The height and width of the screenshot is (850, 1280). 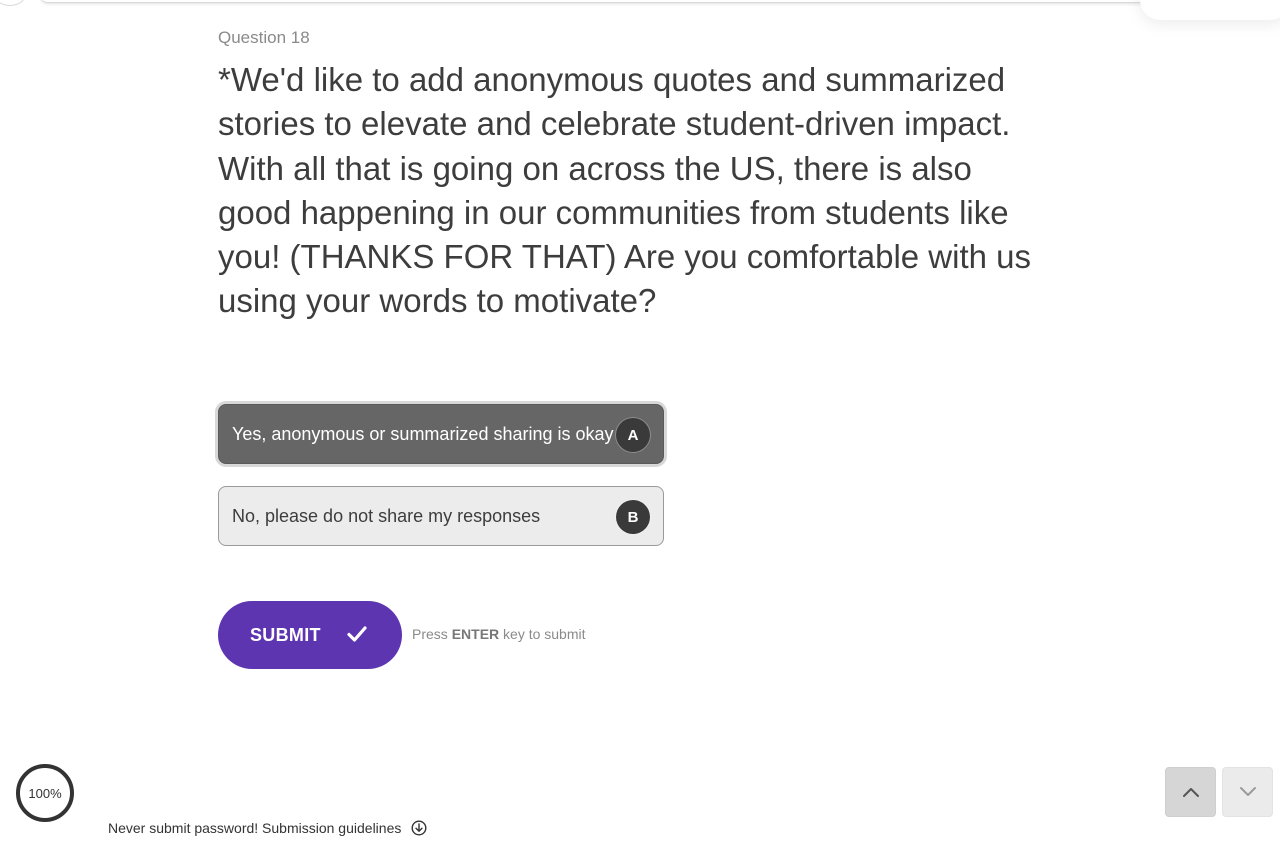 I want to click on question-number: Question 18, so click(x=264, y=37).